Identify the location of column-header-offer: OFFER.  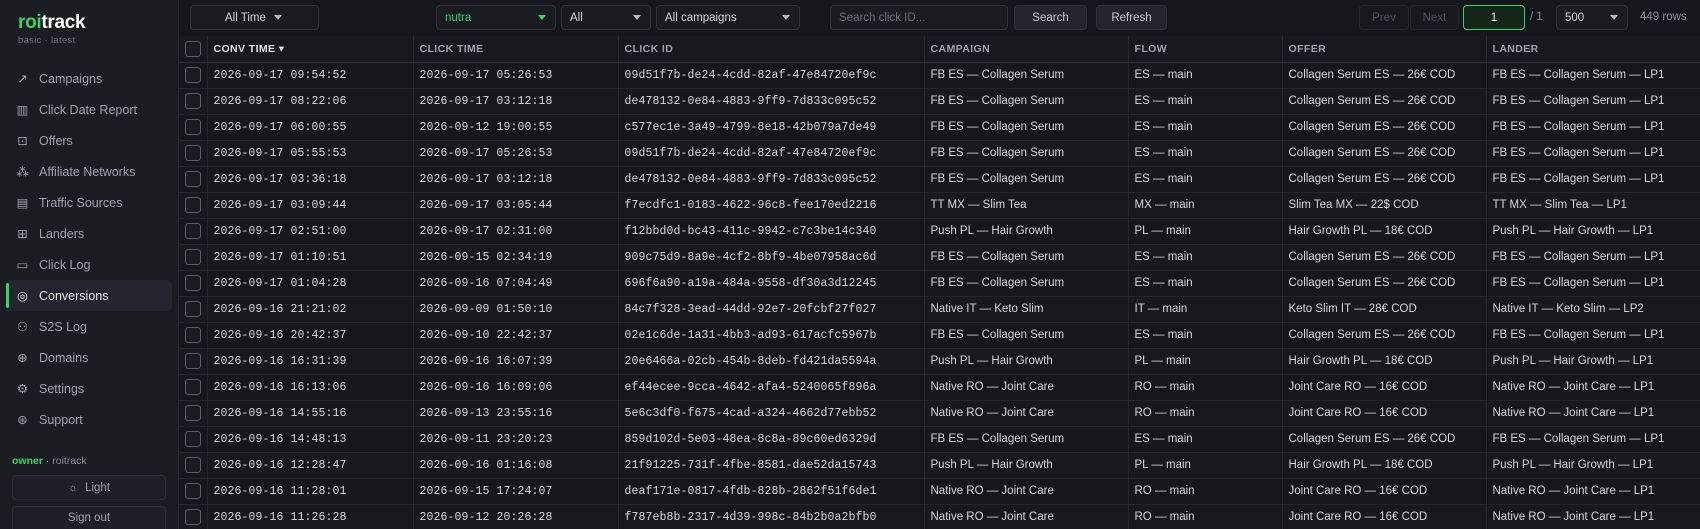
(1384, 49).